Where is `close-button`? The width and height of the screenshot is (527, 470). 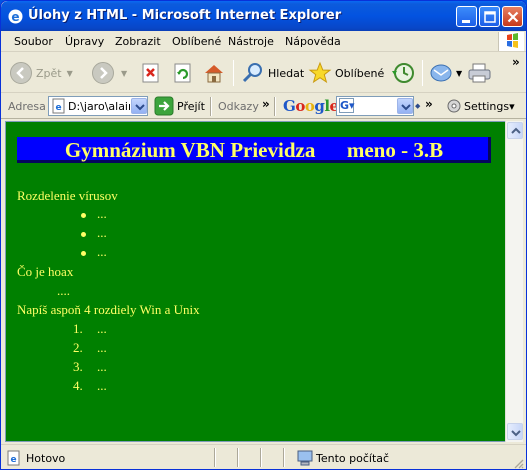
close-button is located at coordinates (512, 16).